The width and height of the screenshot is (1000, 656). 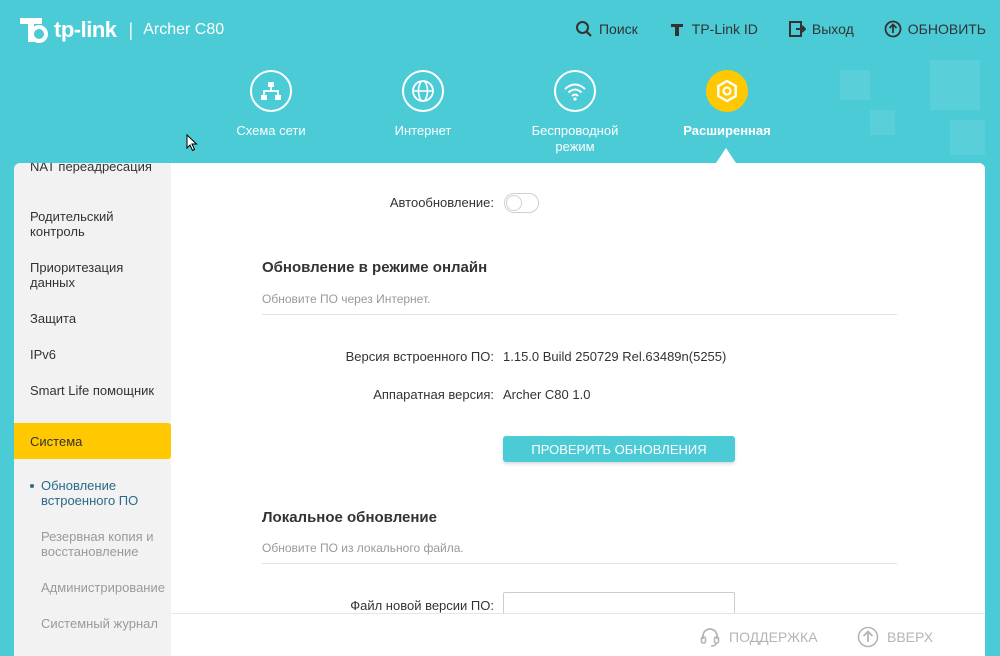 I want to click on nav-wireless: Беспроводной режим, so click(x=575, y=112).